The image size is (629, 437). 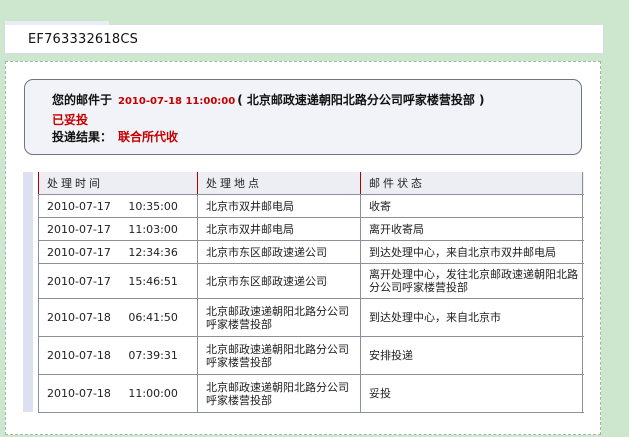 What do you see at coordinates (82, 100) in the screenshot?
I see `summary-prefix: 您的邮件于` at bounding box center [82, 100].